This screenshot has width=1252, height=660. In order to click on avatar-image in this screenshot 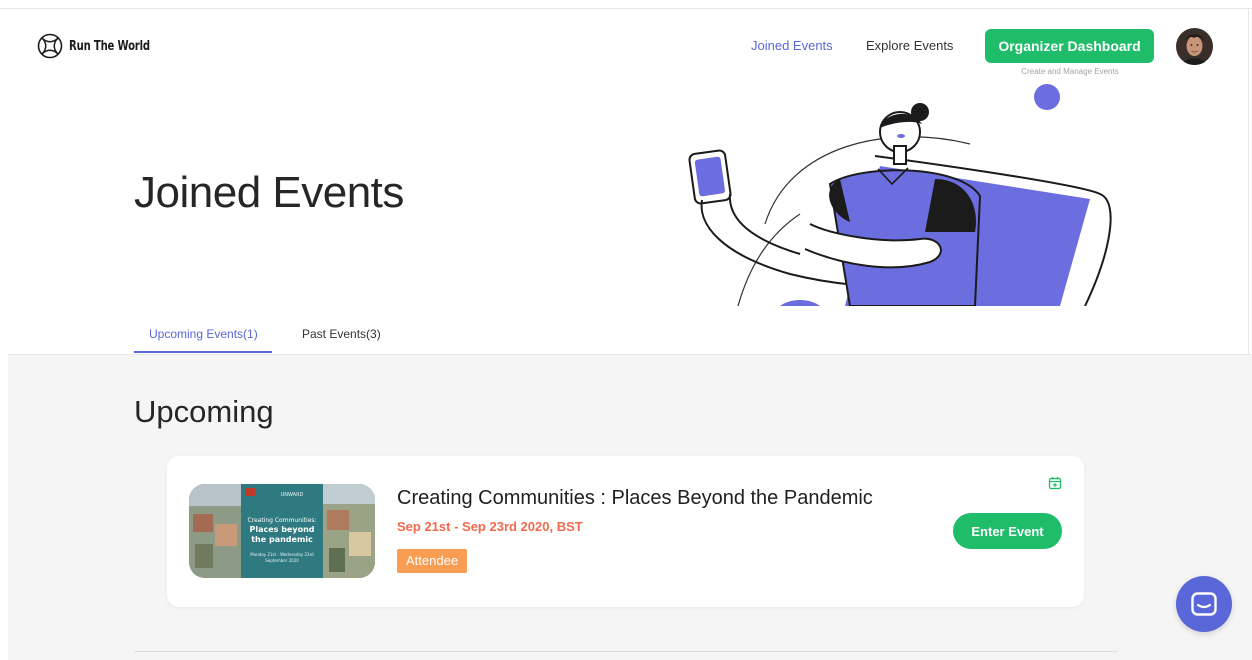, I will do `click(1194, 46)`.